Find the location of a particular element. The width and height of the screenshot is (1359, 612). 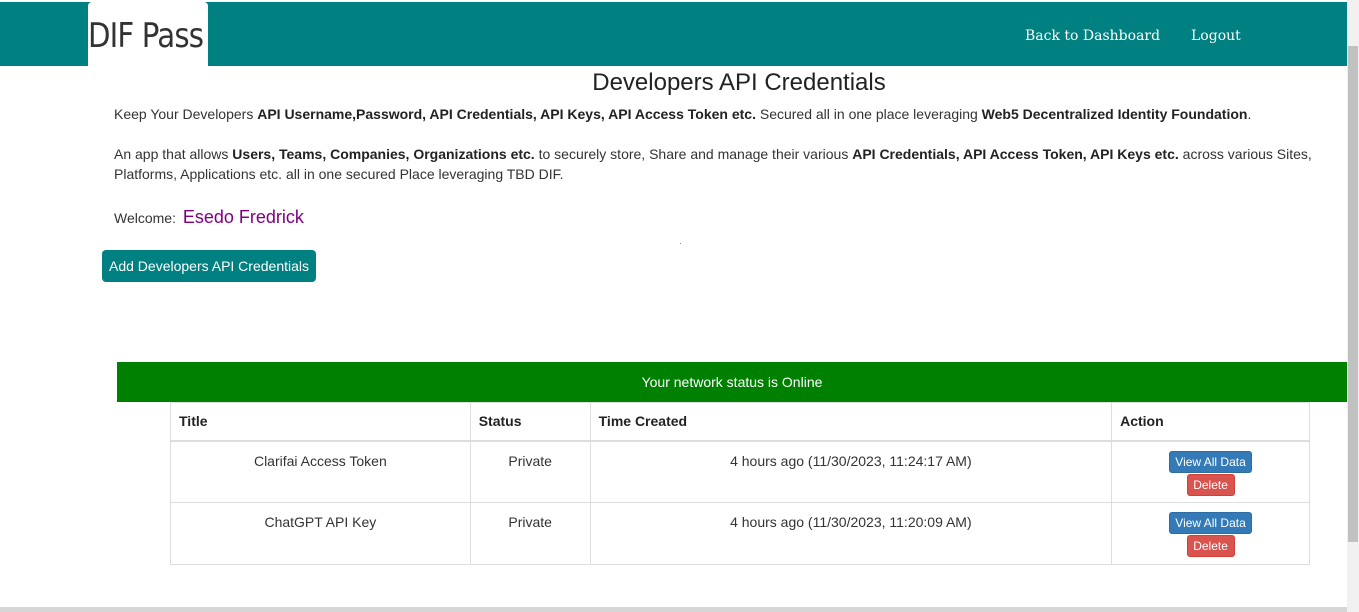

welcome-message: Welcome: Esedo Fredrick is located at coordinates (209, 217).